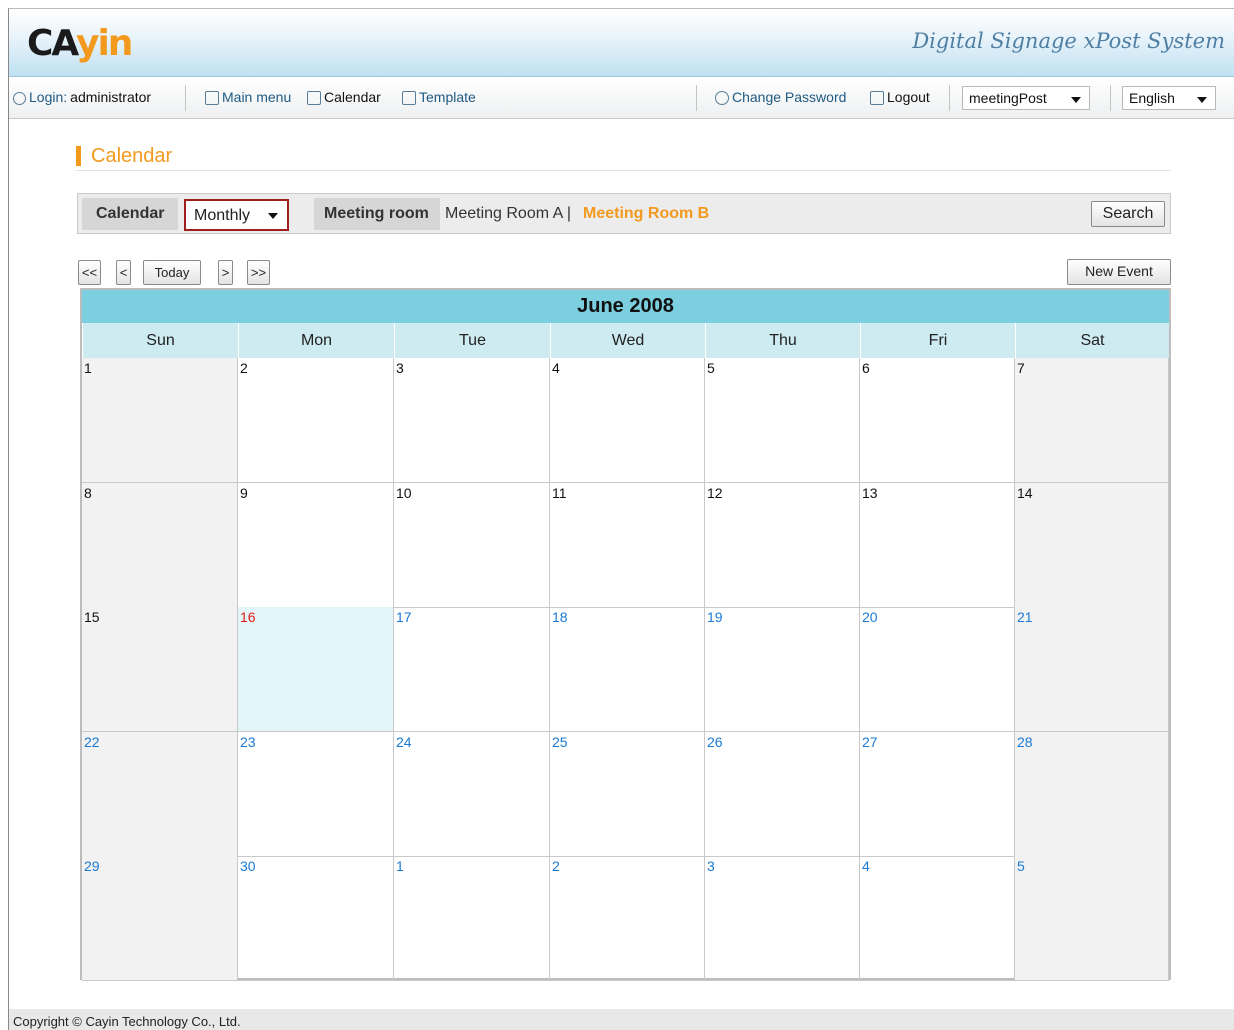 The height and width of the screenshot is (1030, 1234). Describe the element at coordinates (19, 98) in the screenshot. I see `user-icon` at that location.